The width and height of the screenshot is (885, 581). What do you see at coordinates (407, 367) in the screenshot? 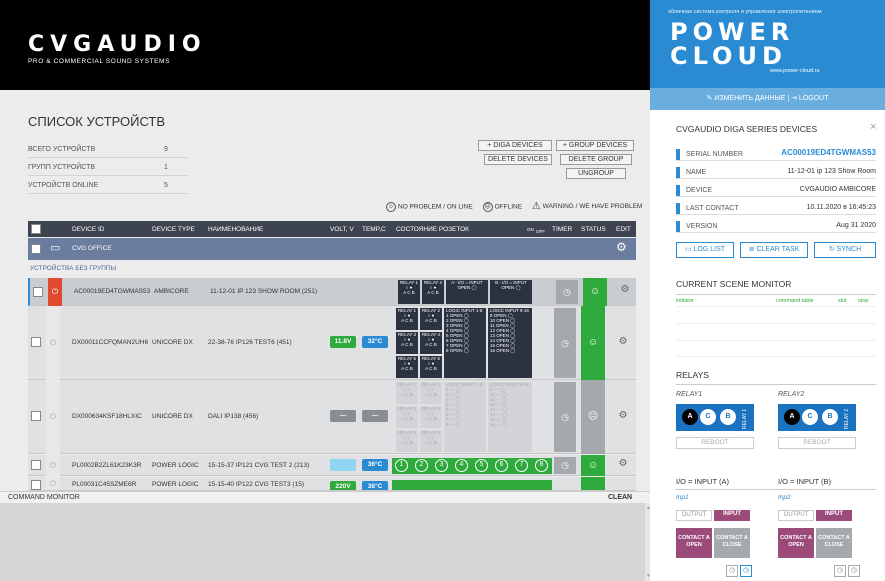
I see `relay-5-cell: RELAY 5 ○ ● A C B` at bounding box center [407, 367].